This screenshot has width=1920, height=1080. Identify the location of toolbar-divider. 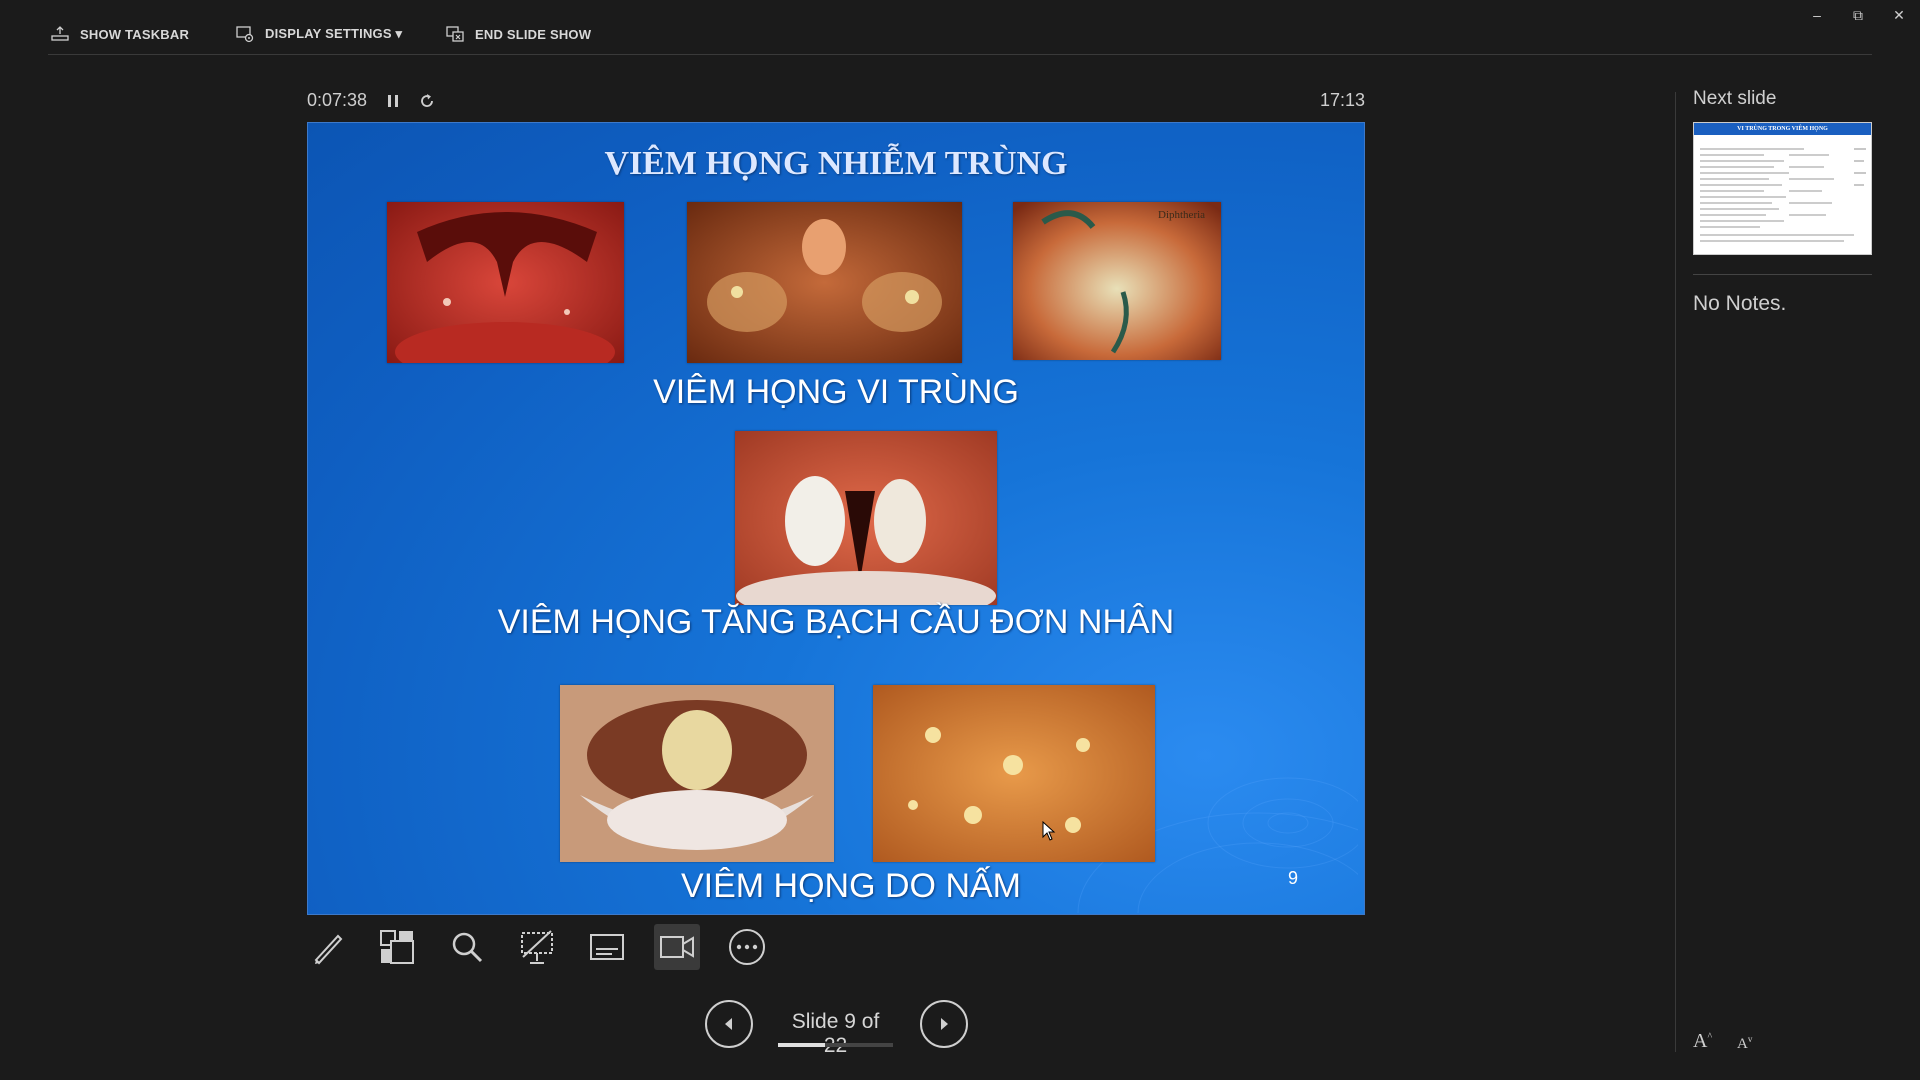
(960, 54).